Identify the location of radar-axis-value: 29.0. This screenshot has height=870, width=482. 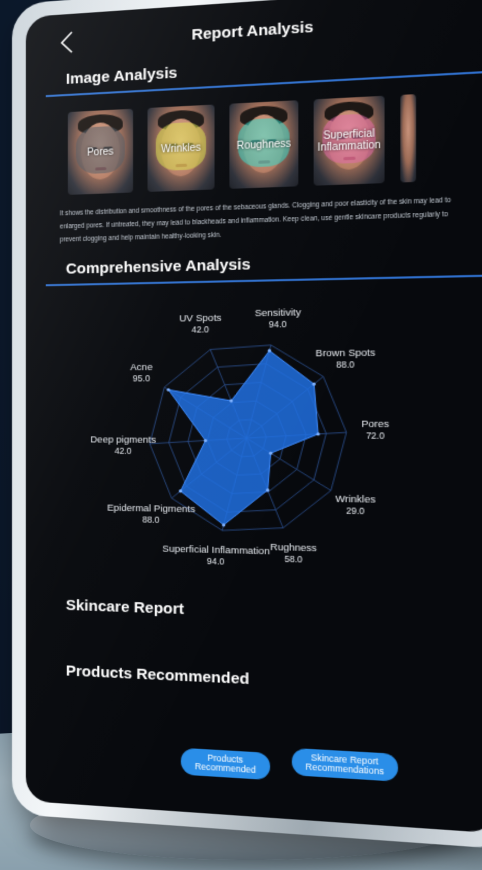
(355, 511).